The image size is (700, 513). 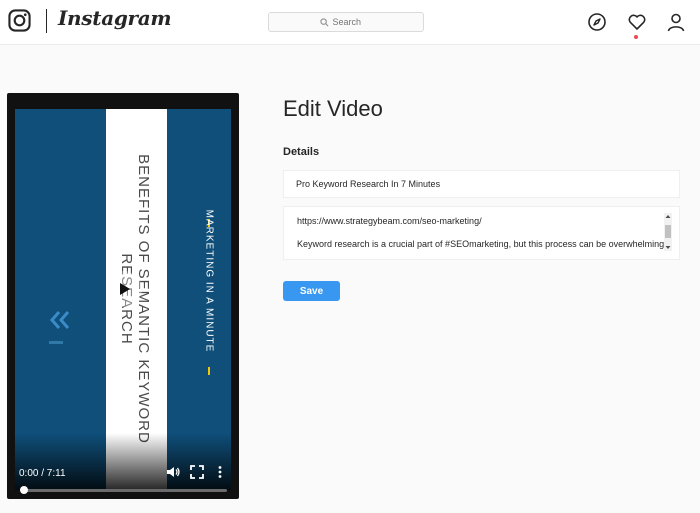 What do you see at coordinates (668, 216) in the screenshot?
I see `scroll-up-arrow-icon` at bounding box center [668, 216].